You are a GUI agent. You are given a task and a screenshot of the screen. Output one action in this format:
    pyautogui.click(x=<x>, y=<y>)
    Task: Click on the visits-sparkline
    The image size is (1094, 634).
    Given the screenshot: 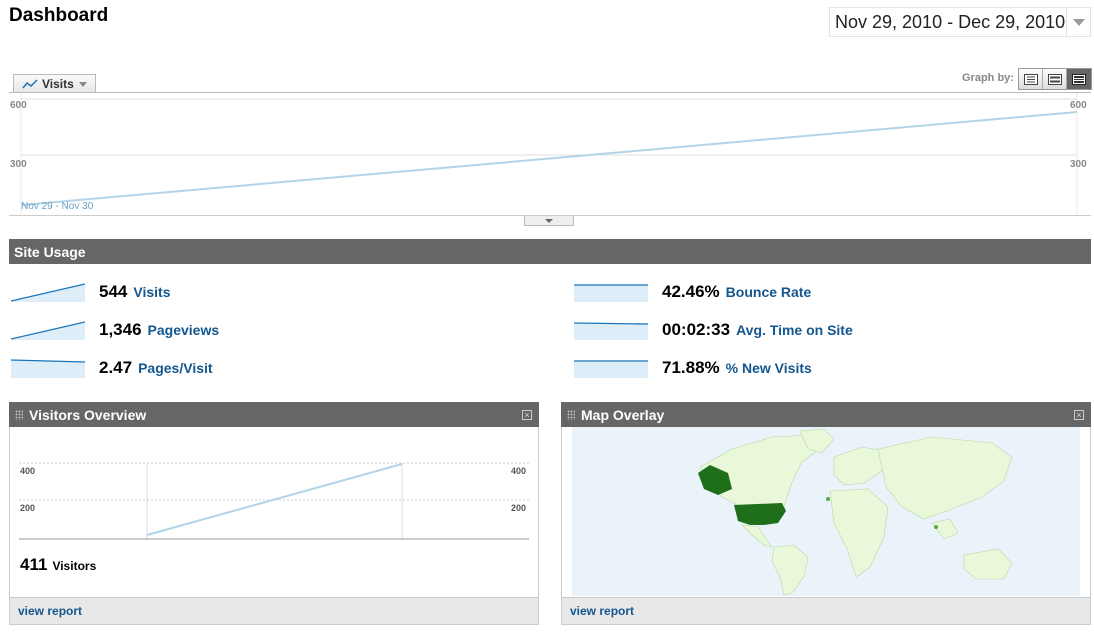 What is the action you would take?
    pyautogui.click(x=48, y=292)
    